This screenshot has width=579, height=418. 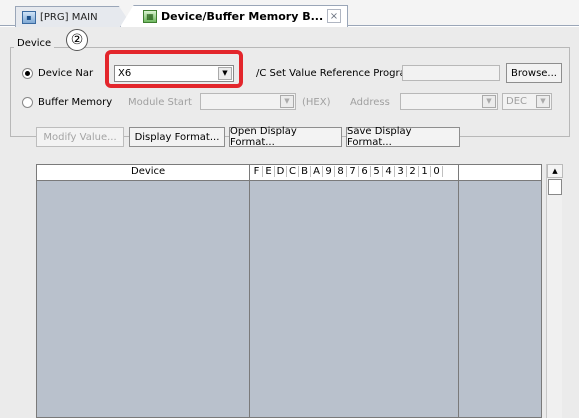 What do you see at coordinates (517, 101) in the screenshot?
I see `dec-value: DEC` at bounding box center [517, 101].